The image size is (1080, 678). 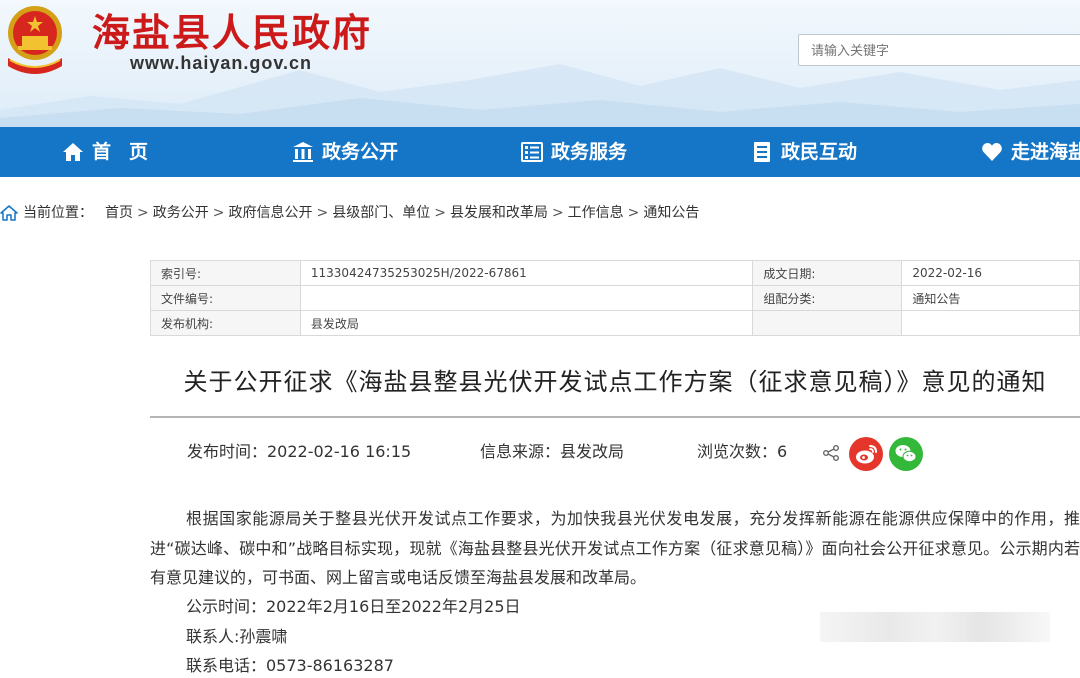 What do you see at coordinates (742, 451) in the screenshot?
I see `view-count: 浏览次数：6` at bounding box center [742, 451].